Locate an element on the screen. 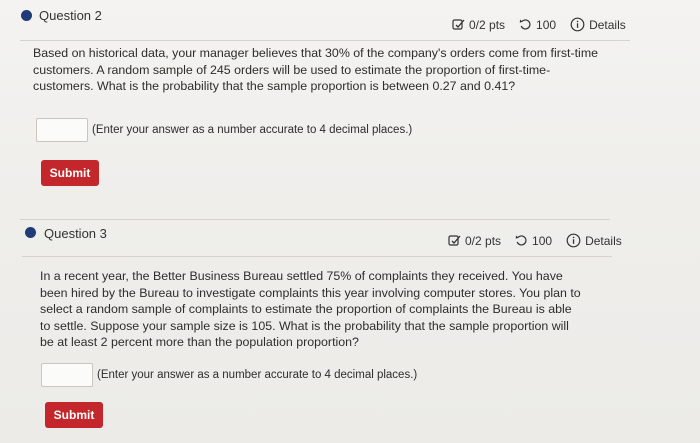 The height and width of the screenshot is (443, 700). question-2-bullet-icon is located at coordinates (26, 15).